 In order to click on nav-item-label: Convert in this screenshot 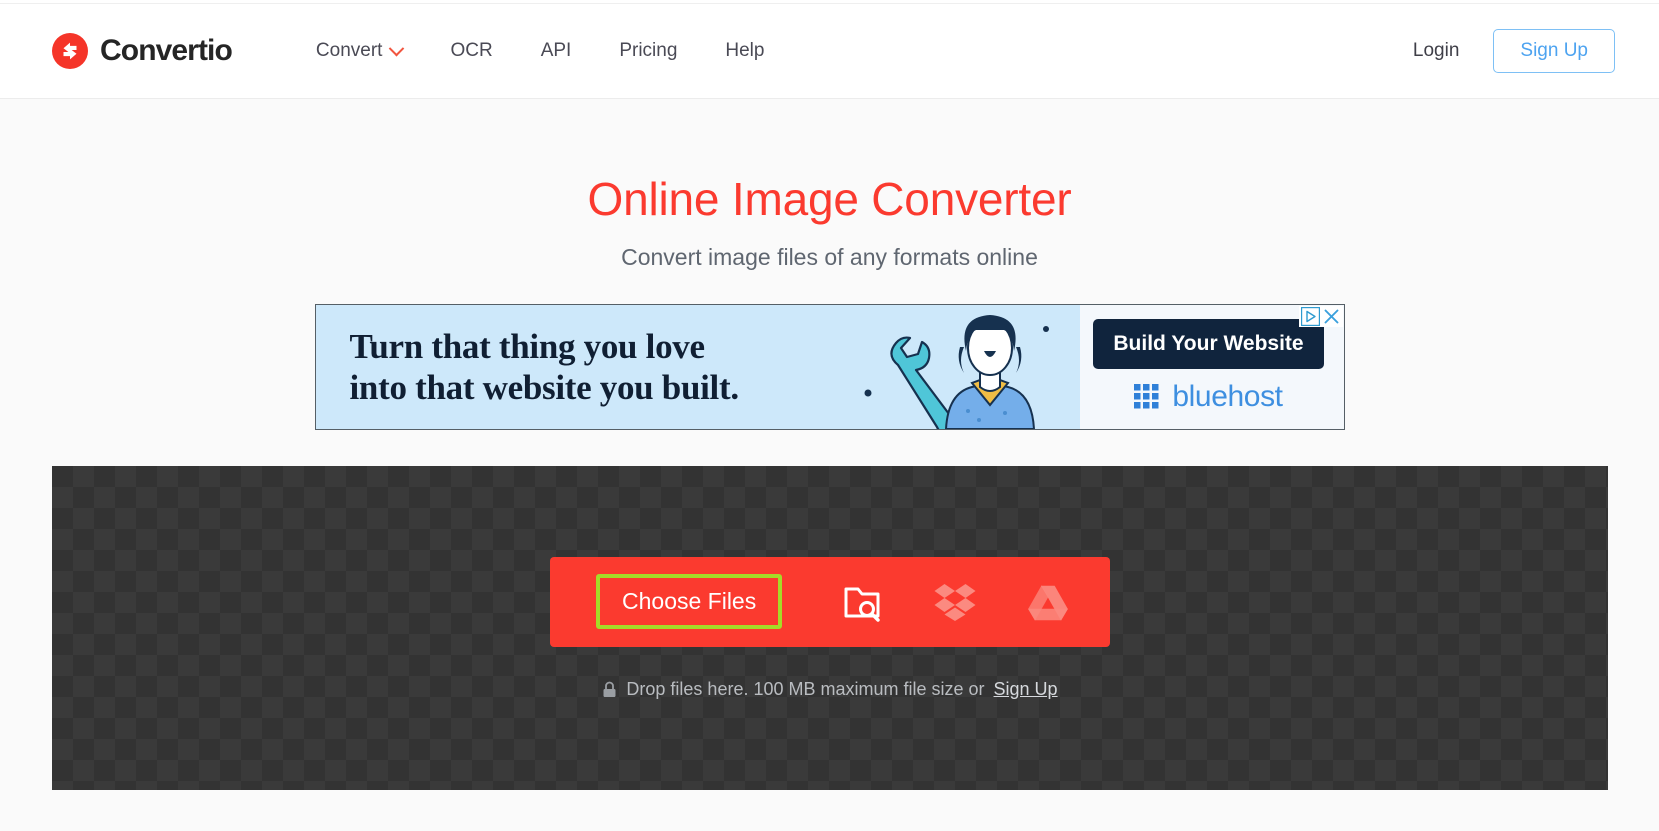, I will do `click(349, 50)`.